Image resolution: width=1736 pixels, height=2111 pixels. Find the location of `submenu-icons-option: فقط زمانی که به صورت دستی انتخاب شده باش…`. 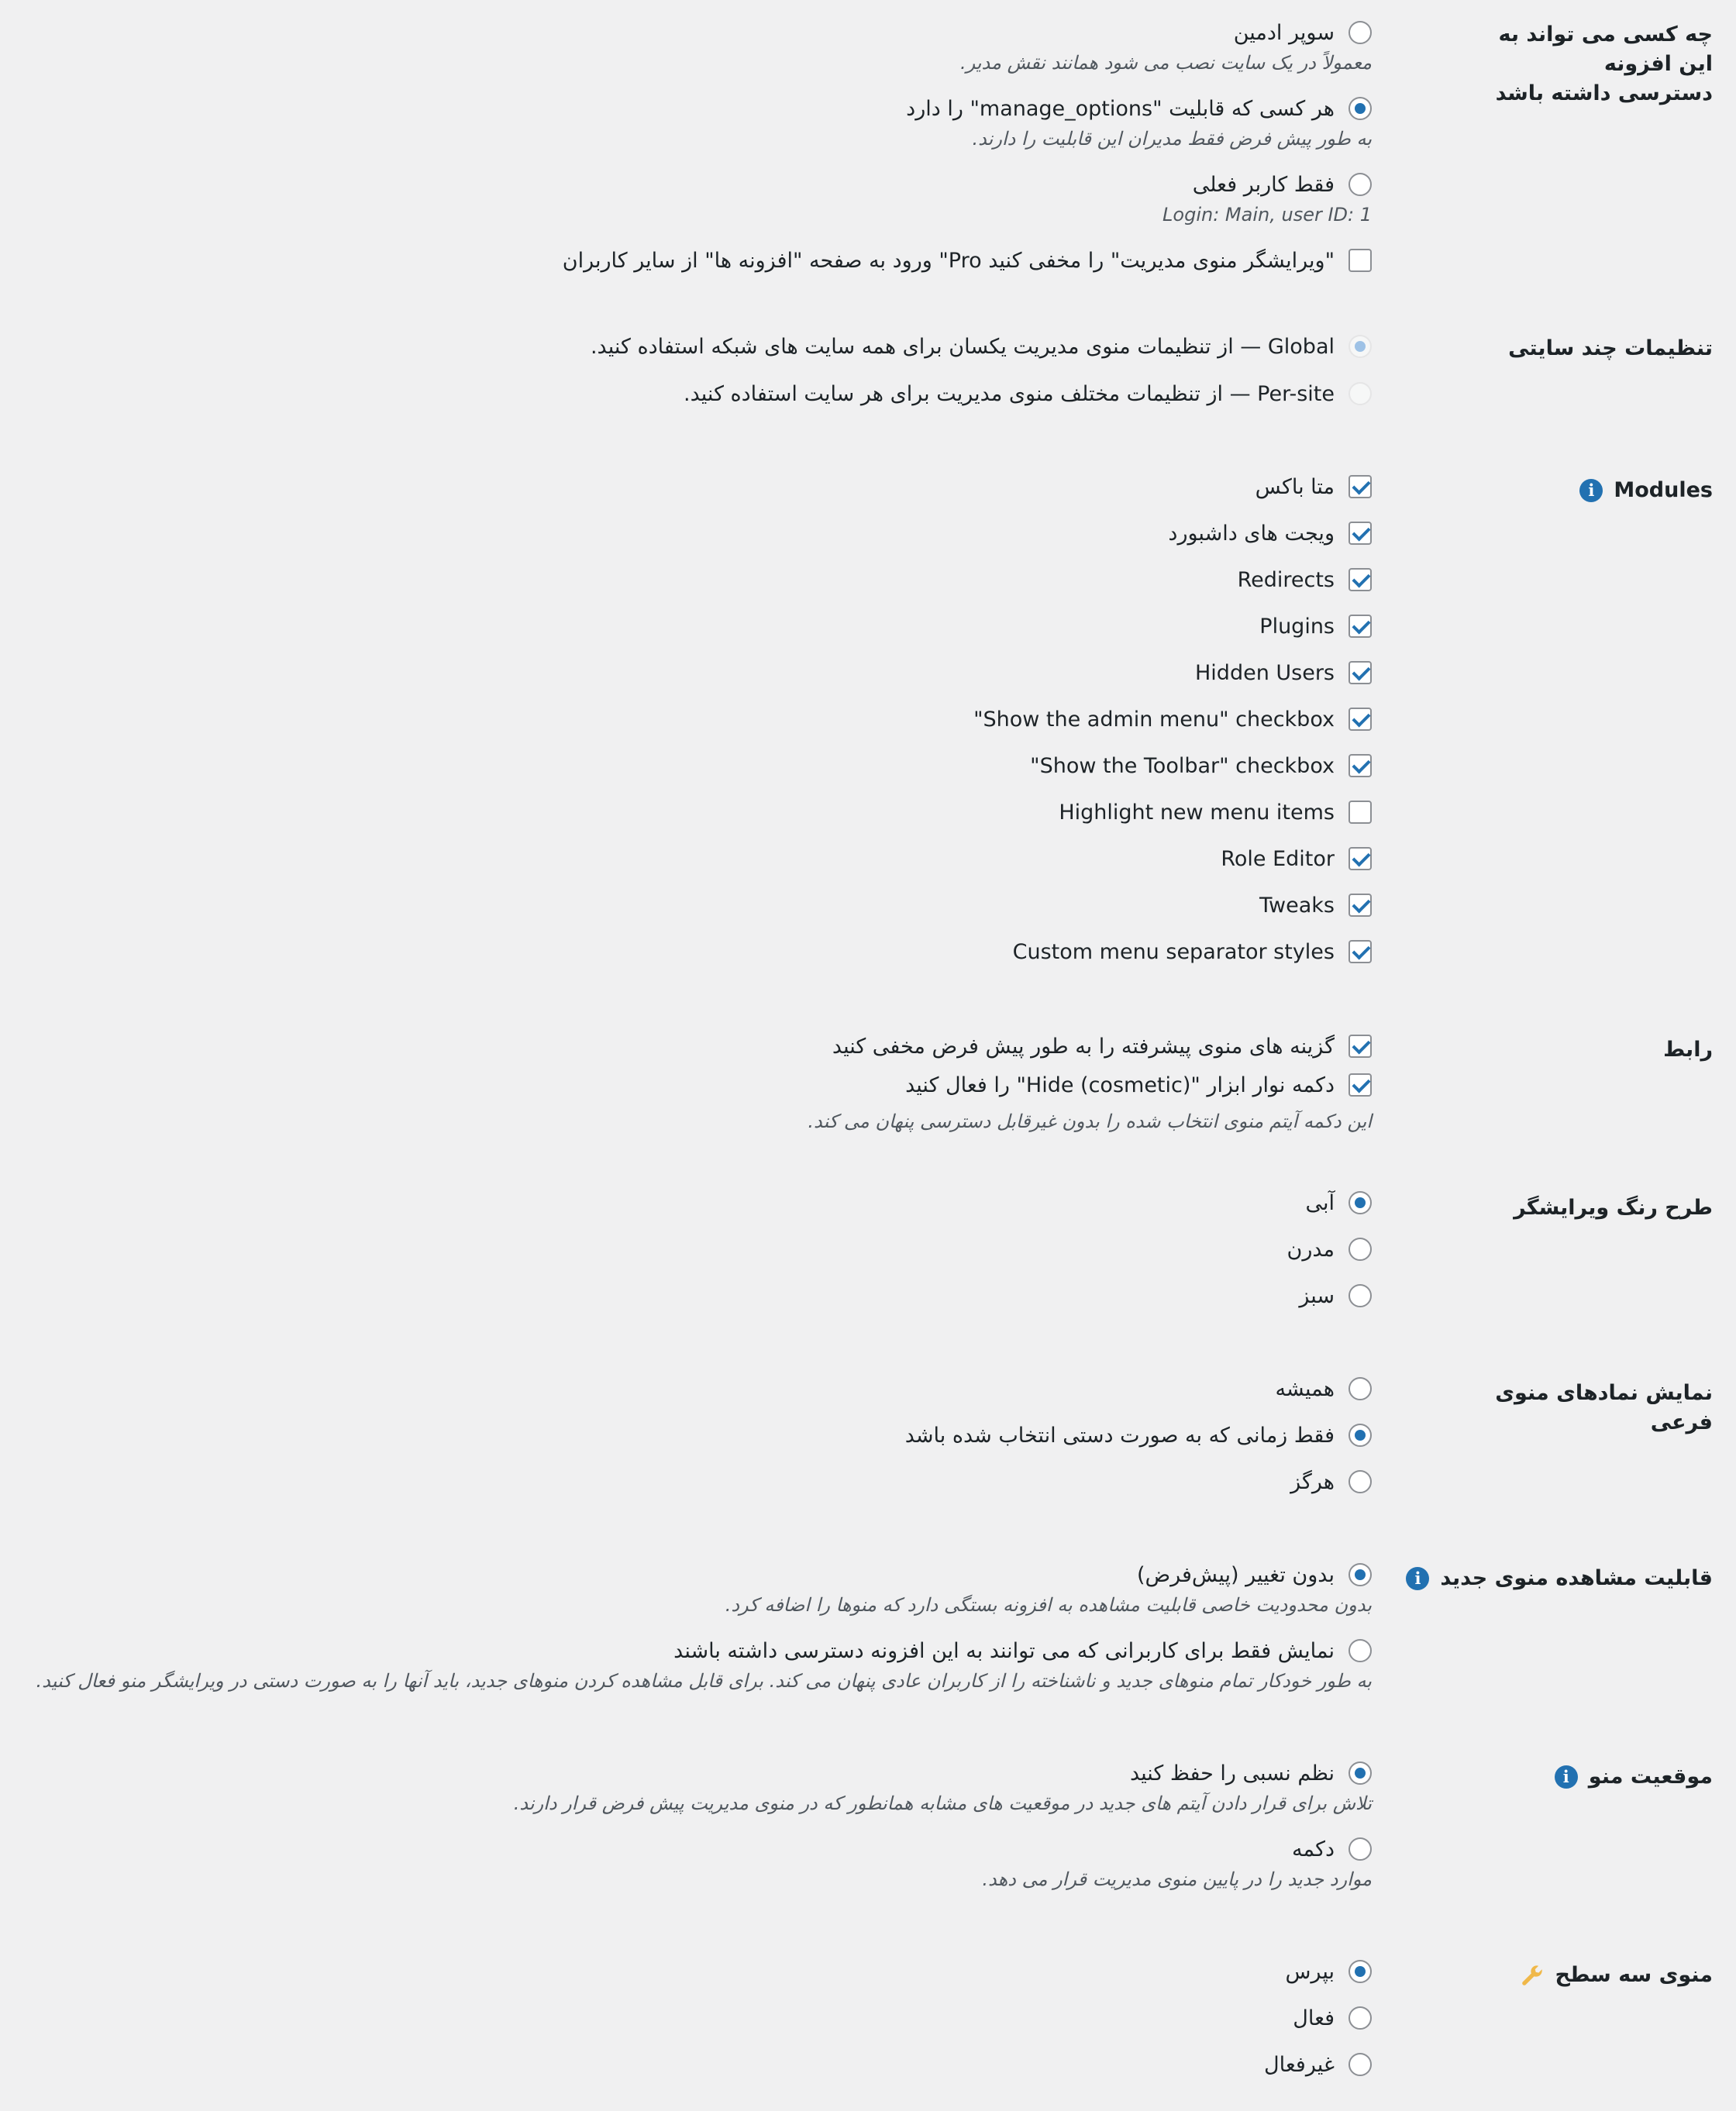

submenu-icons-option: فقط زمانی که به صورت دستی انتخاب شده باش… is located at coordinates (1138, 1435).